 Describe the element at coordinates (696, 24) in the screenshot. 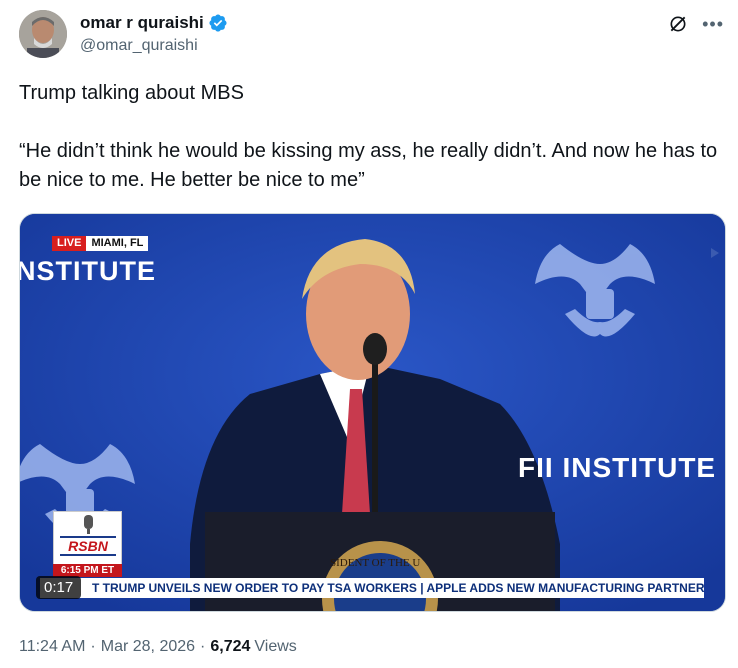

I see `tweet-actions-top: •••` at that location.